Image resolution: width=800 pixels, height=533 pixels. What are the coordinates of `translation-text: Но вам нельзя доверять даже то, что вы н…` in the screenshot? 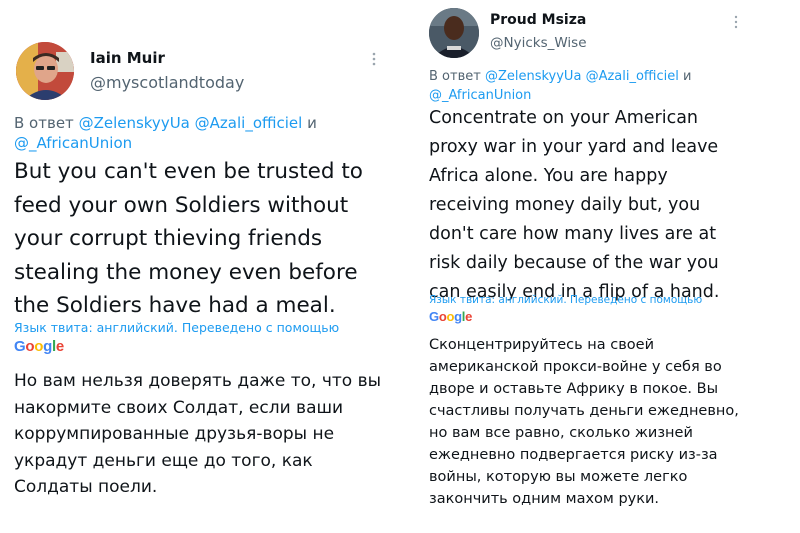 It's located at (198, 434).